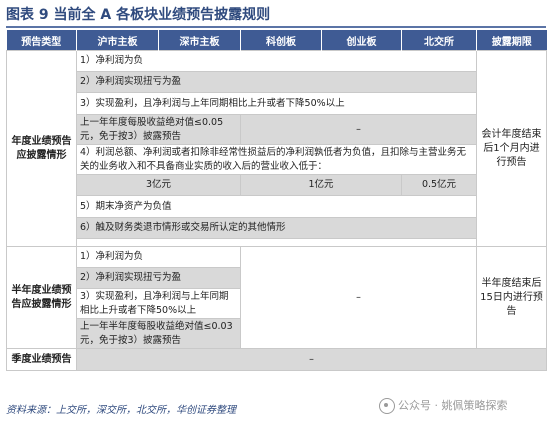  I want to click on table-row: 5）期末净资产为负值, so click(277, 206).